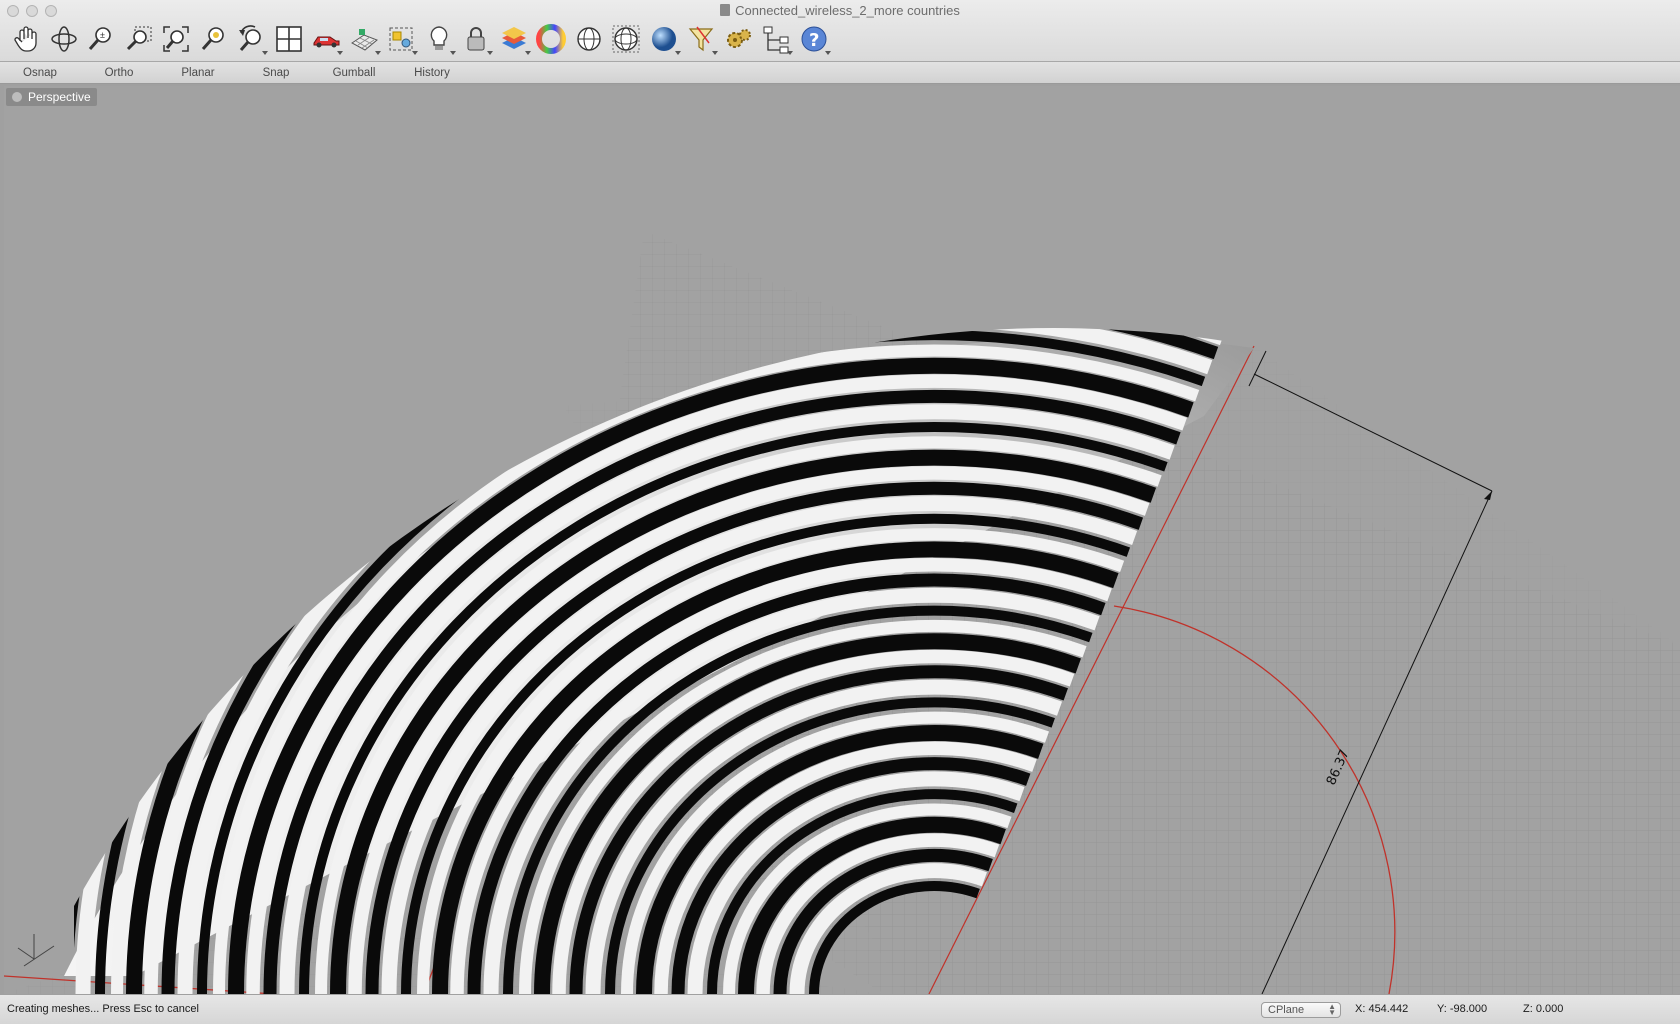 The width and height of the screenshot is (1680, 1024). I want to click on command-prompt: Creating meshes... Press Esc to cancel, so click(103, 1009).